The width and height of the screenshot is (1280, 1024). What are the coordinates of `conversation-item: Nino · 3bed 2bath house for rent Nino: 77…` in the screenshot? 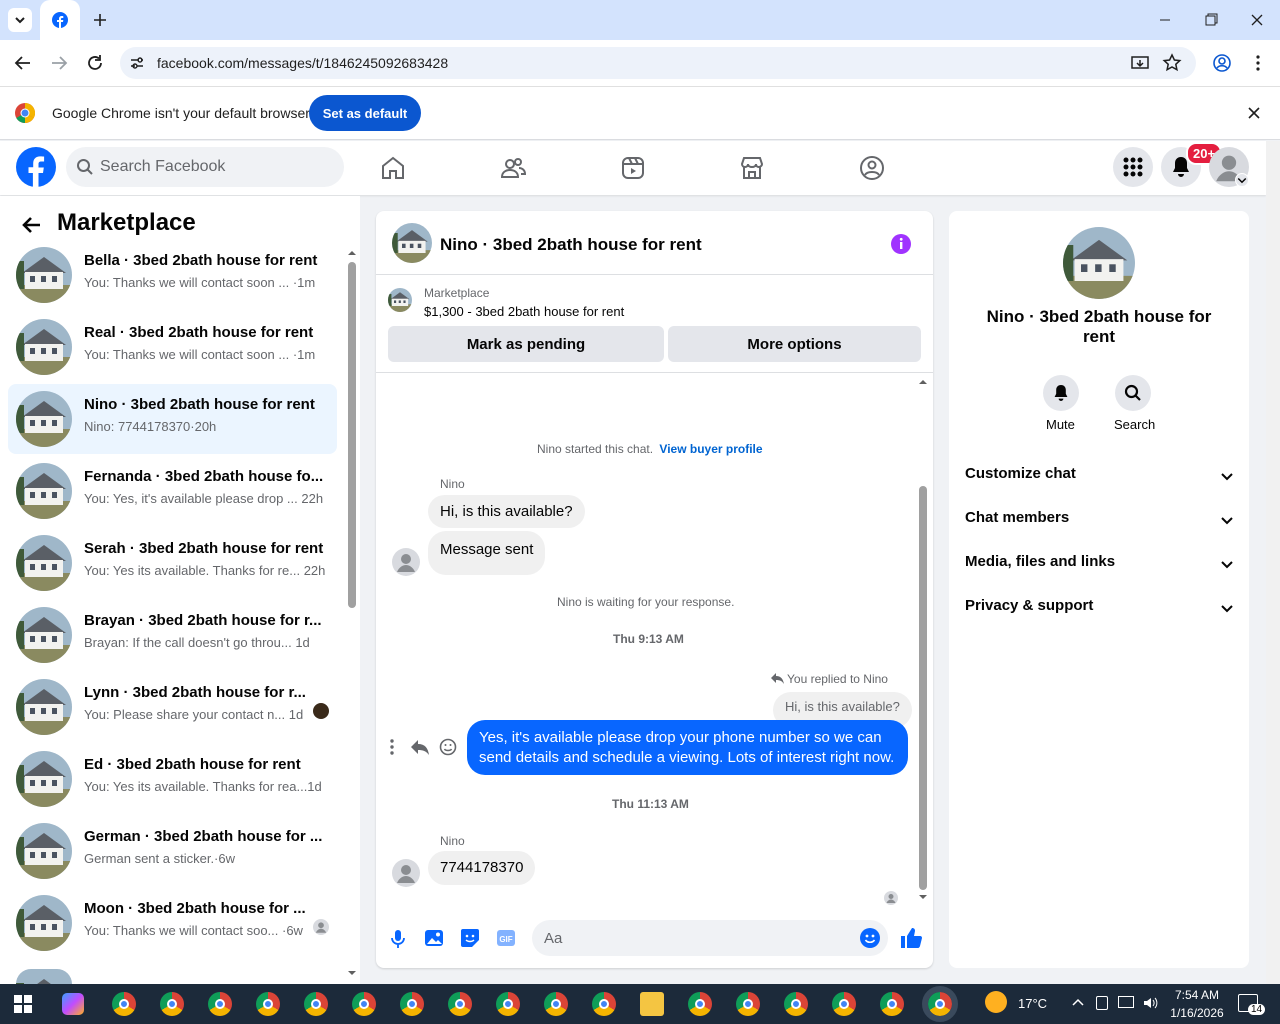 It's located at (172, 419).